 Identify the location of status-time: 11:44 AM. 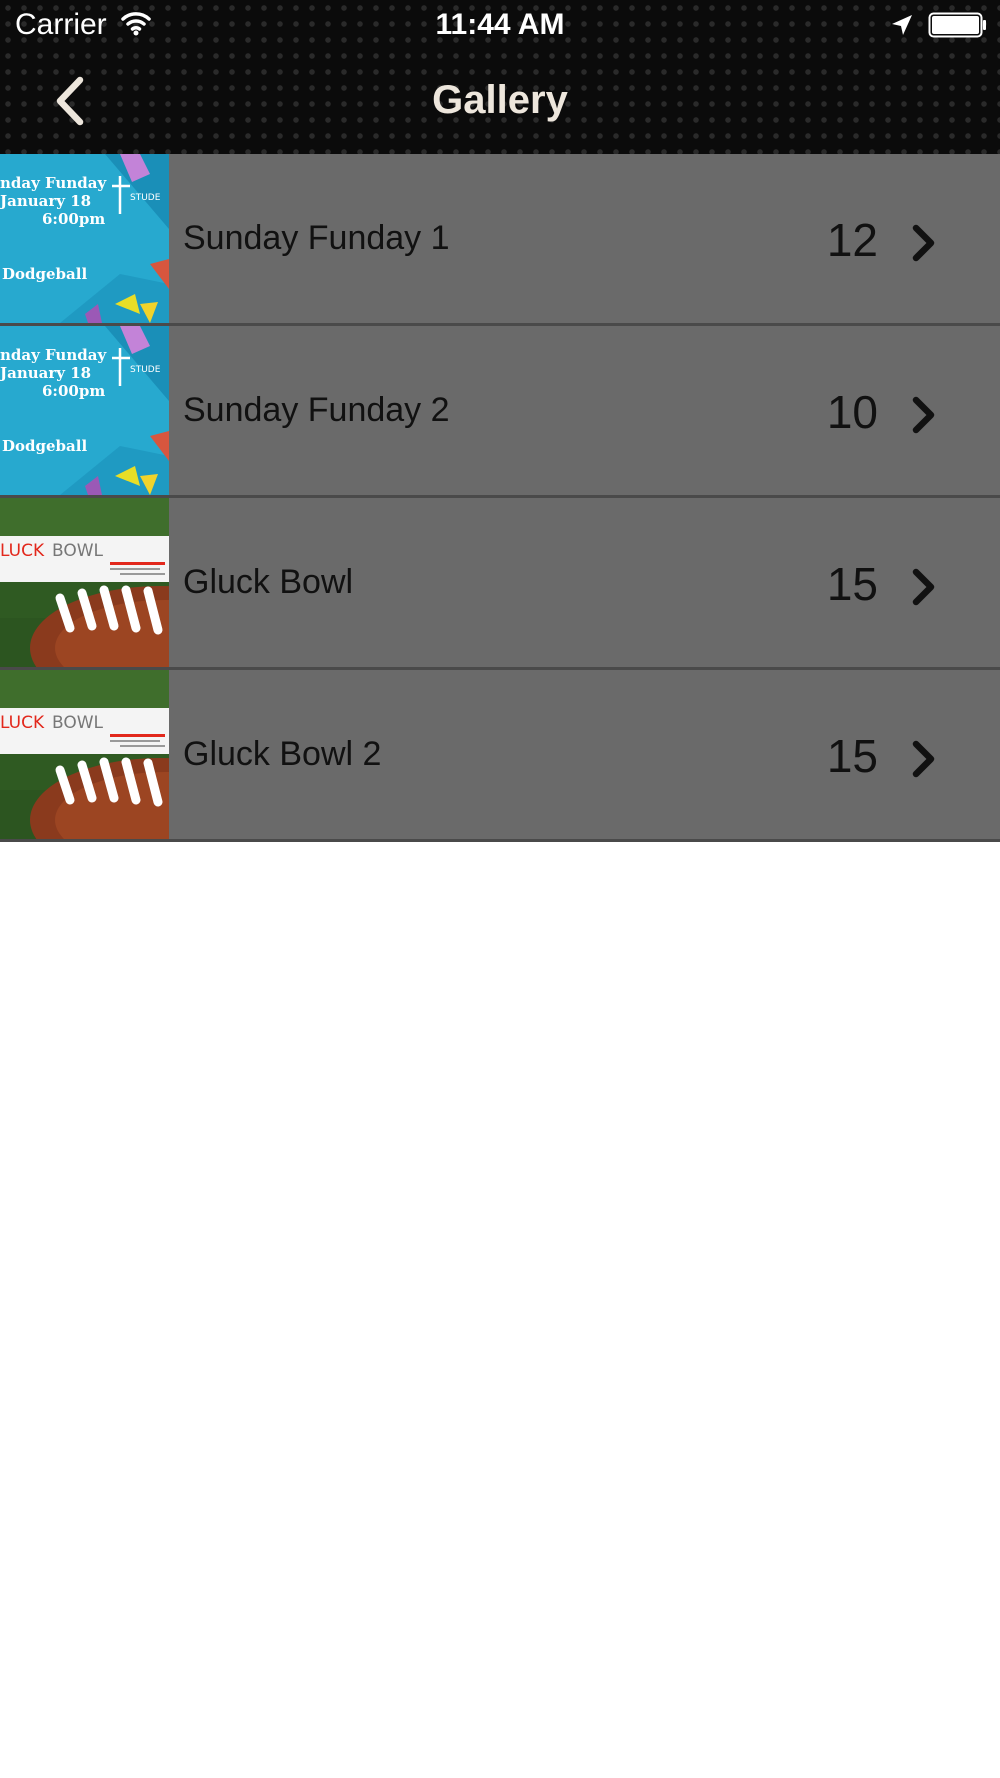
(500, 24).